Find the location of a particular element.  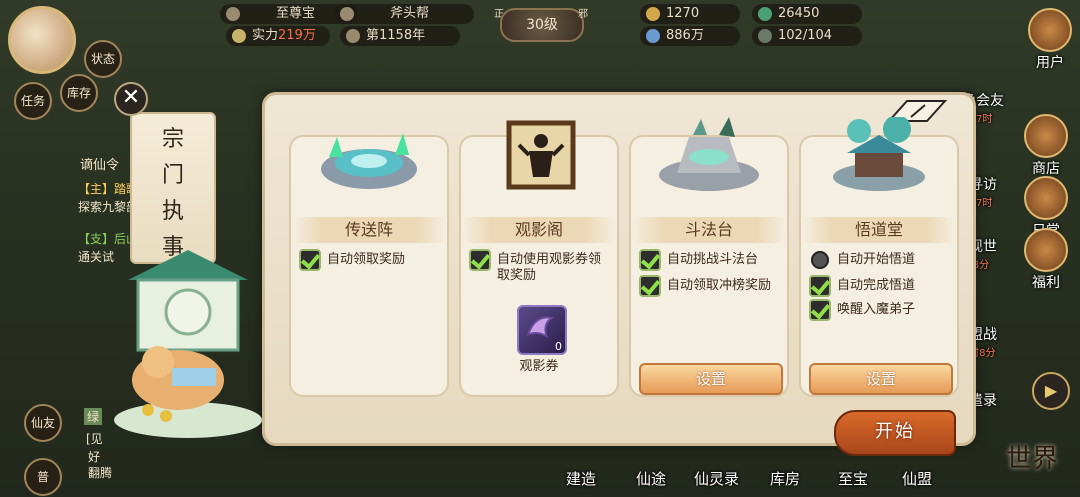

card-hall-title: 悟道堂 is located at coordinates (879, 230).